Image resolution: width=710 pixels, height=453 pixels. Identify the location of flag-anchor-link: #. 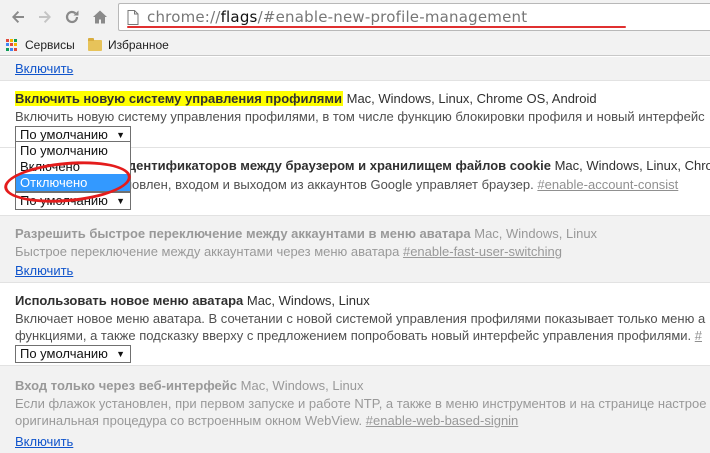
(698, 335).